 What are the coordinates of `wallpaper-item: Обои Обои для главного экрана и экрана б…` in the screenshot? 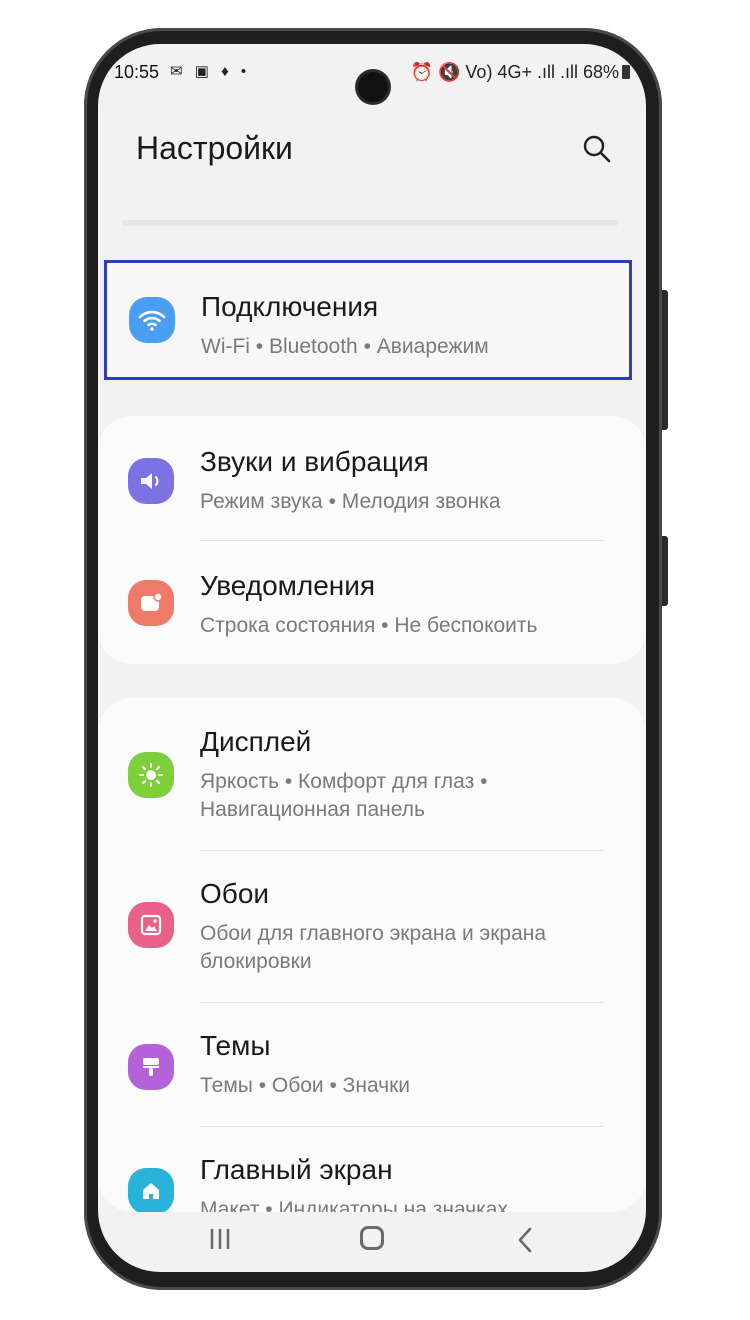 It's located at (372, 926).